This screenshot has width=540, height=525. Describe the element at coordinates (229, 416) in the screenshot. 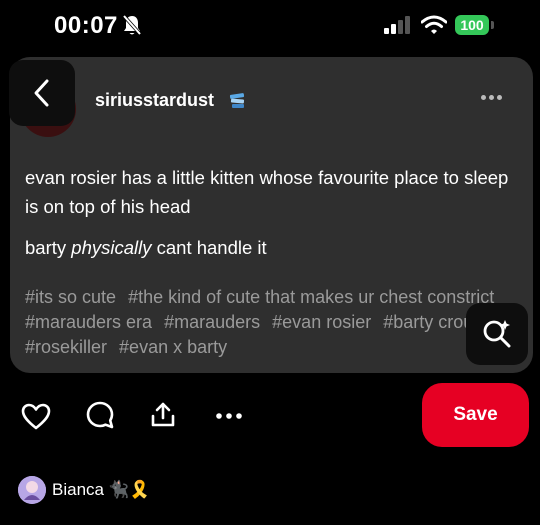

I see `more-icon` at that location.